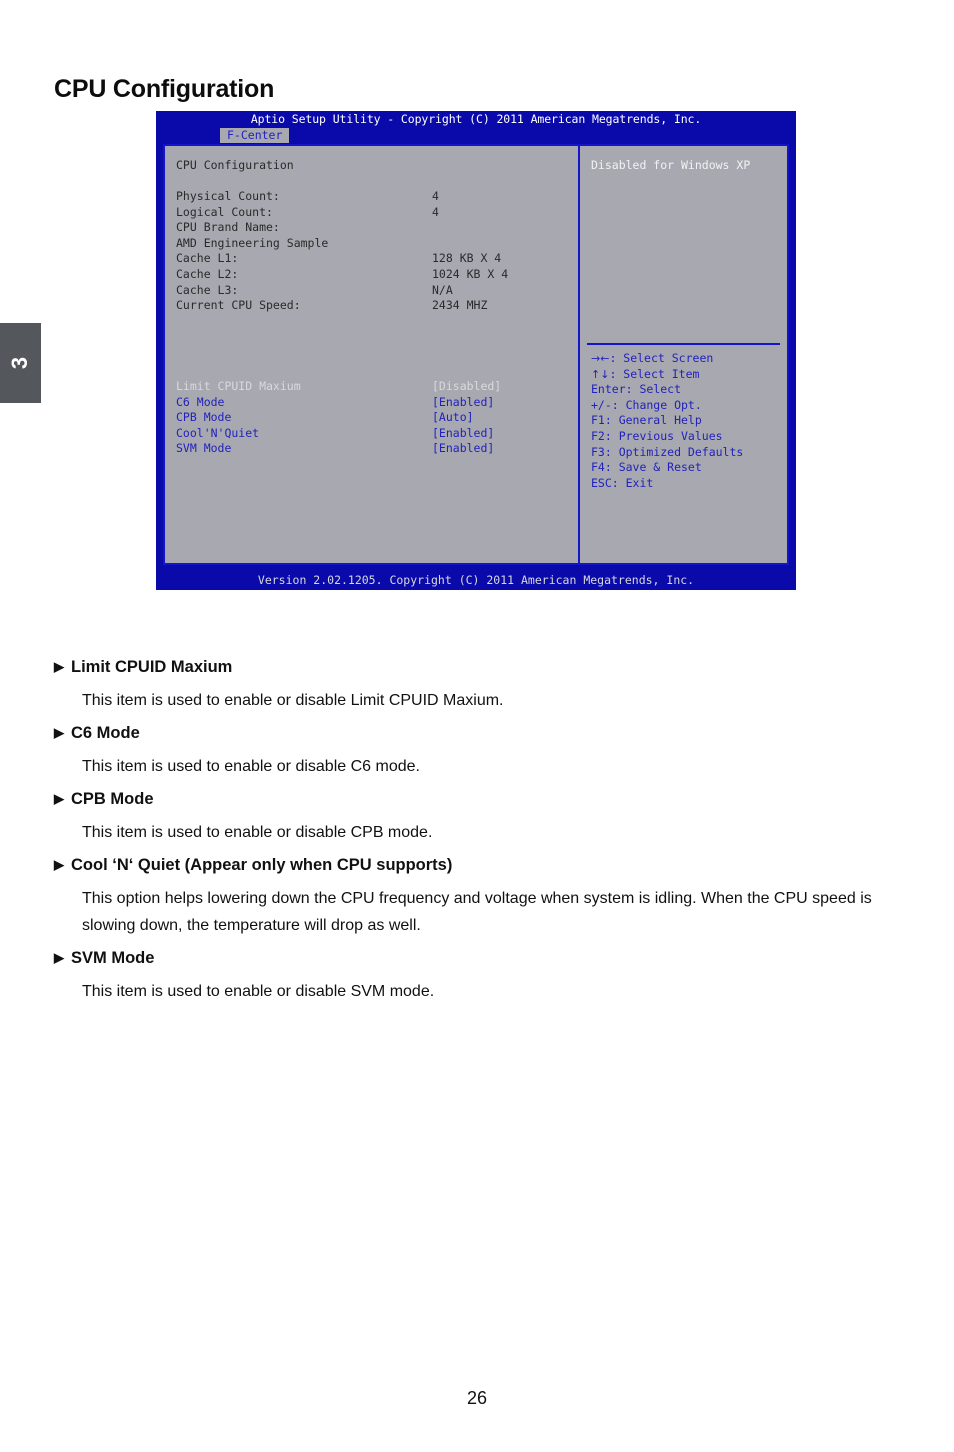 The image size is (954, 1452). What do you see at coordinates (224, 211) in the screenshot?
I see `cpu-info-label: Logical Count:` at bounding box center [224, 211].